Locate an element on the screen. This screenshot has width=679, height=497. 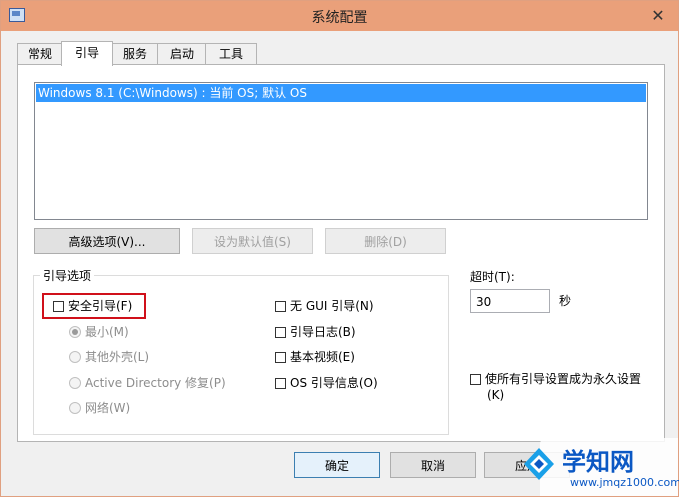
boot-log-checkbox: 引导日志(B) is located at coordinates (315, 332).